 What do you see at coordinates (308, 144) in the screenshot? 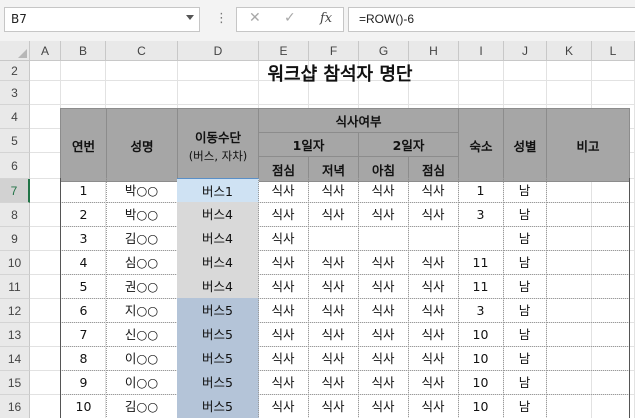
I see `header-day1: 1일자` at bounding box center [308, 144].